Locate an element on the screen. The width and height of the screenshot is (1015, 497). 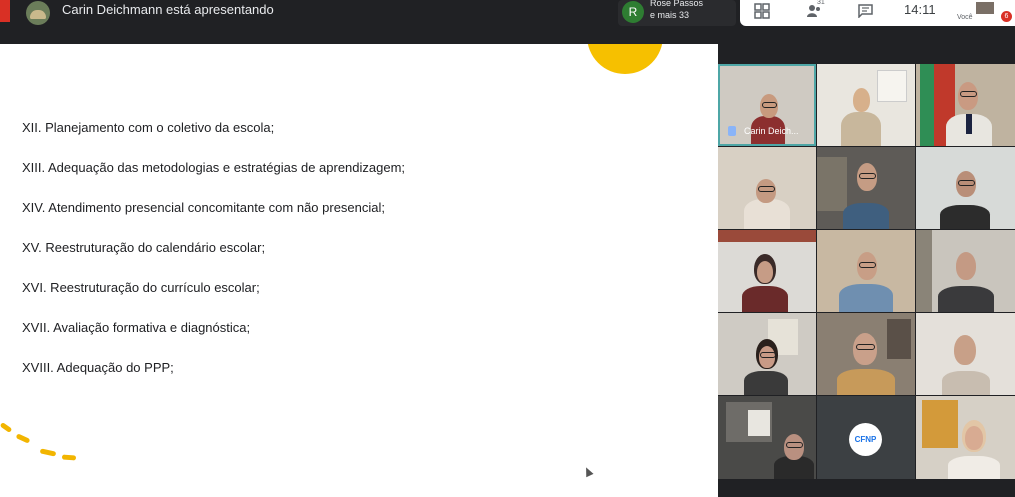
chat-icon is located at coordinates (865, 11).